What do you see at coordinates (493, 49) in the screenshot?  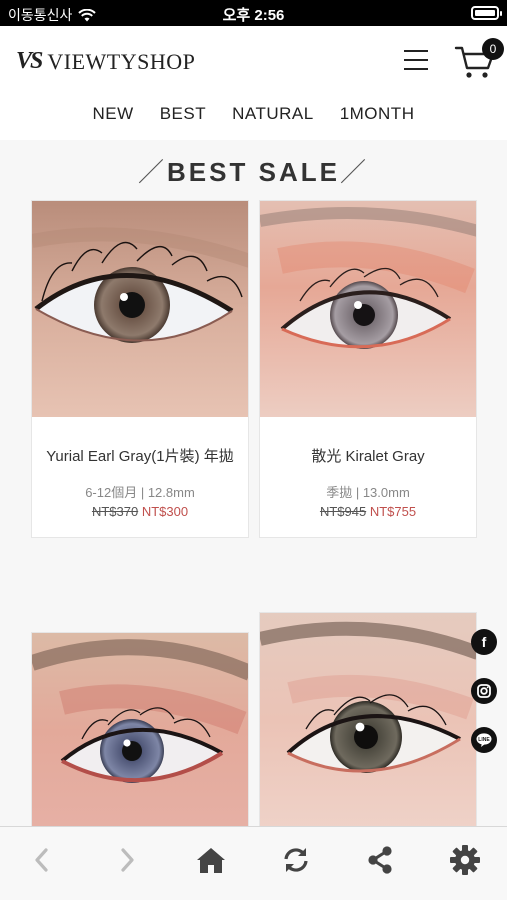 I see `cart-count-badge: 0` at bounding box center [493, 49].